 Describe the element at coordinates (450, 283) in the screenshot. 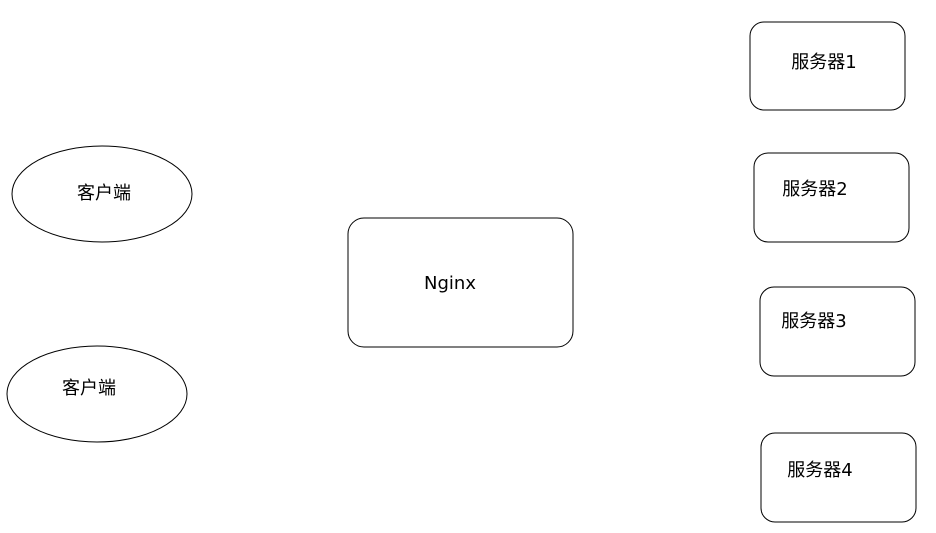

I see `nginx-label: Nginx` at that location.